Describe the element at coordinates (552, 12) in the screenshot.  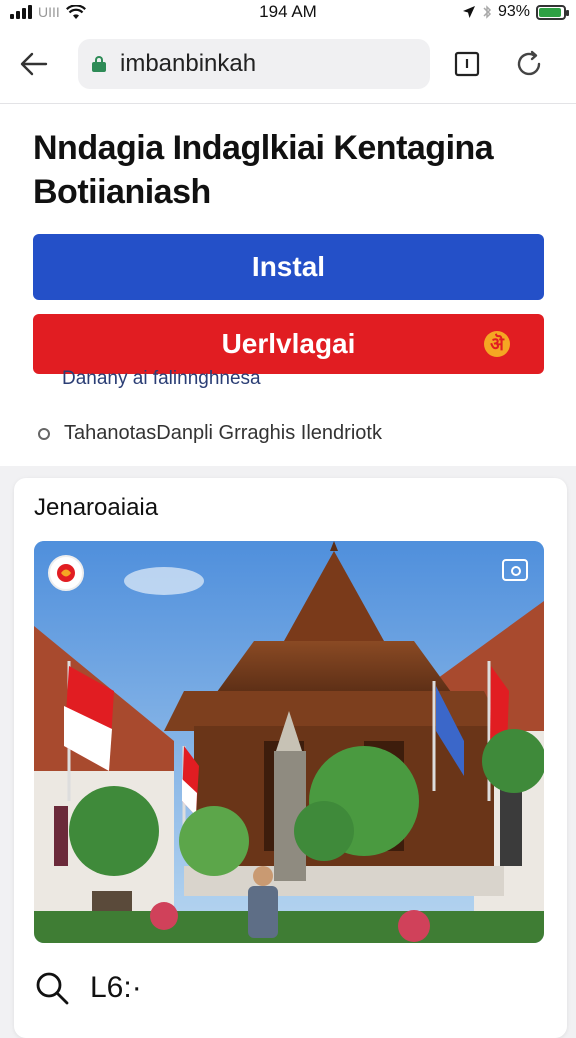
I see `battery-icon` at that location.